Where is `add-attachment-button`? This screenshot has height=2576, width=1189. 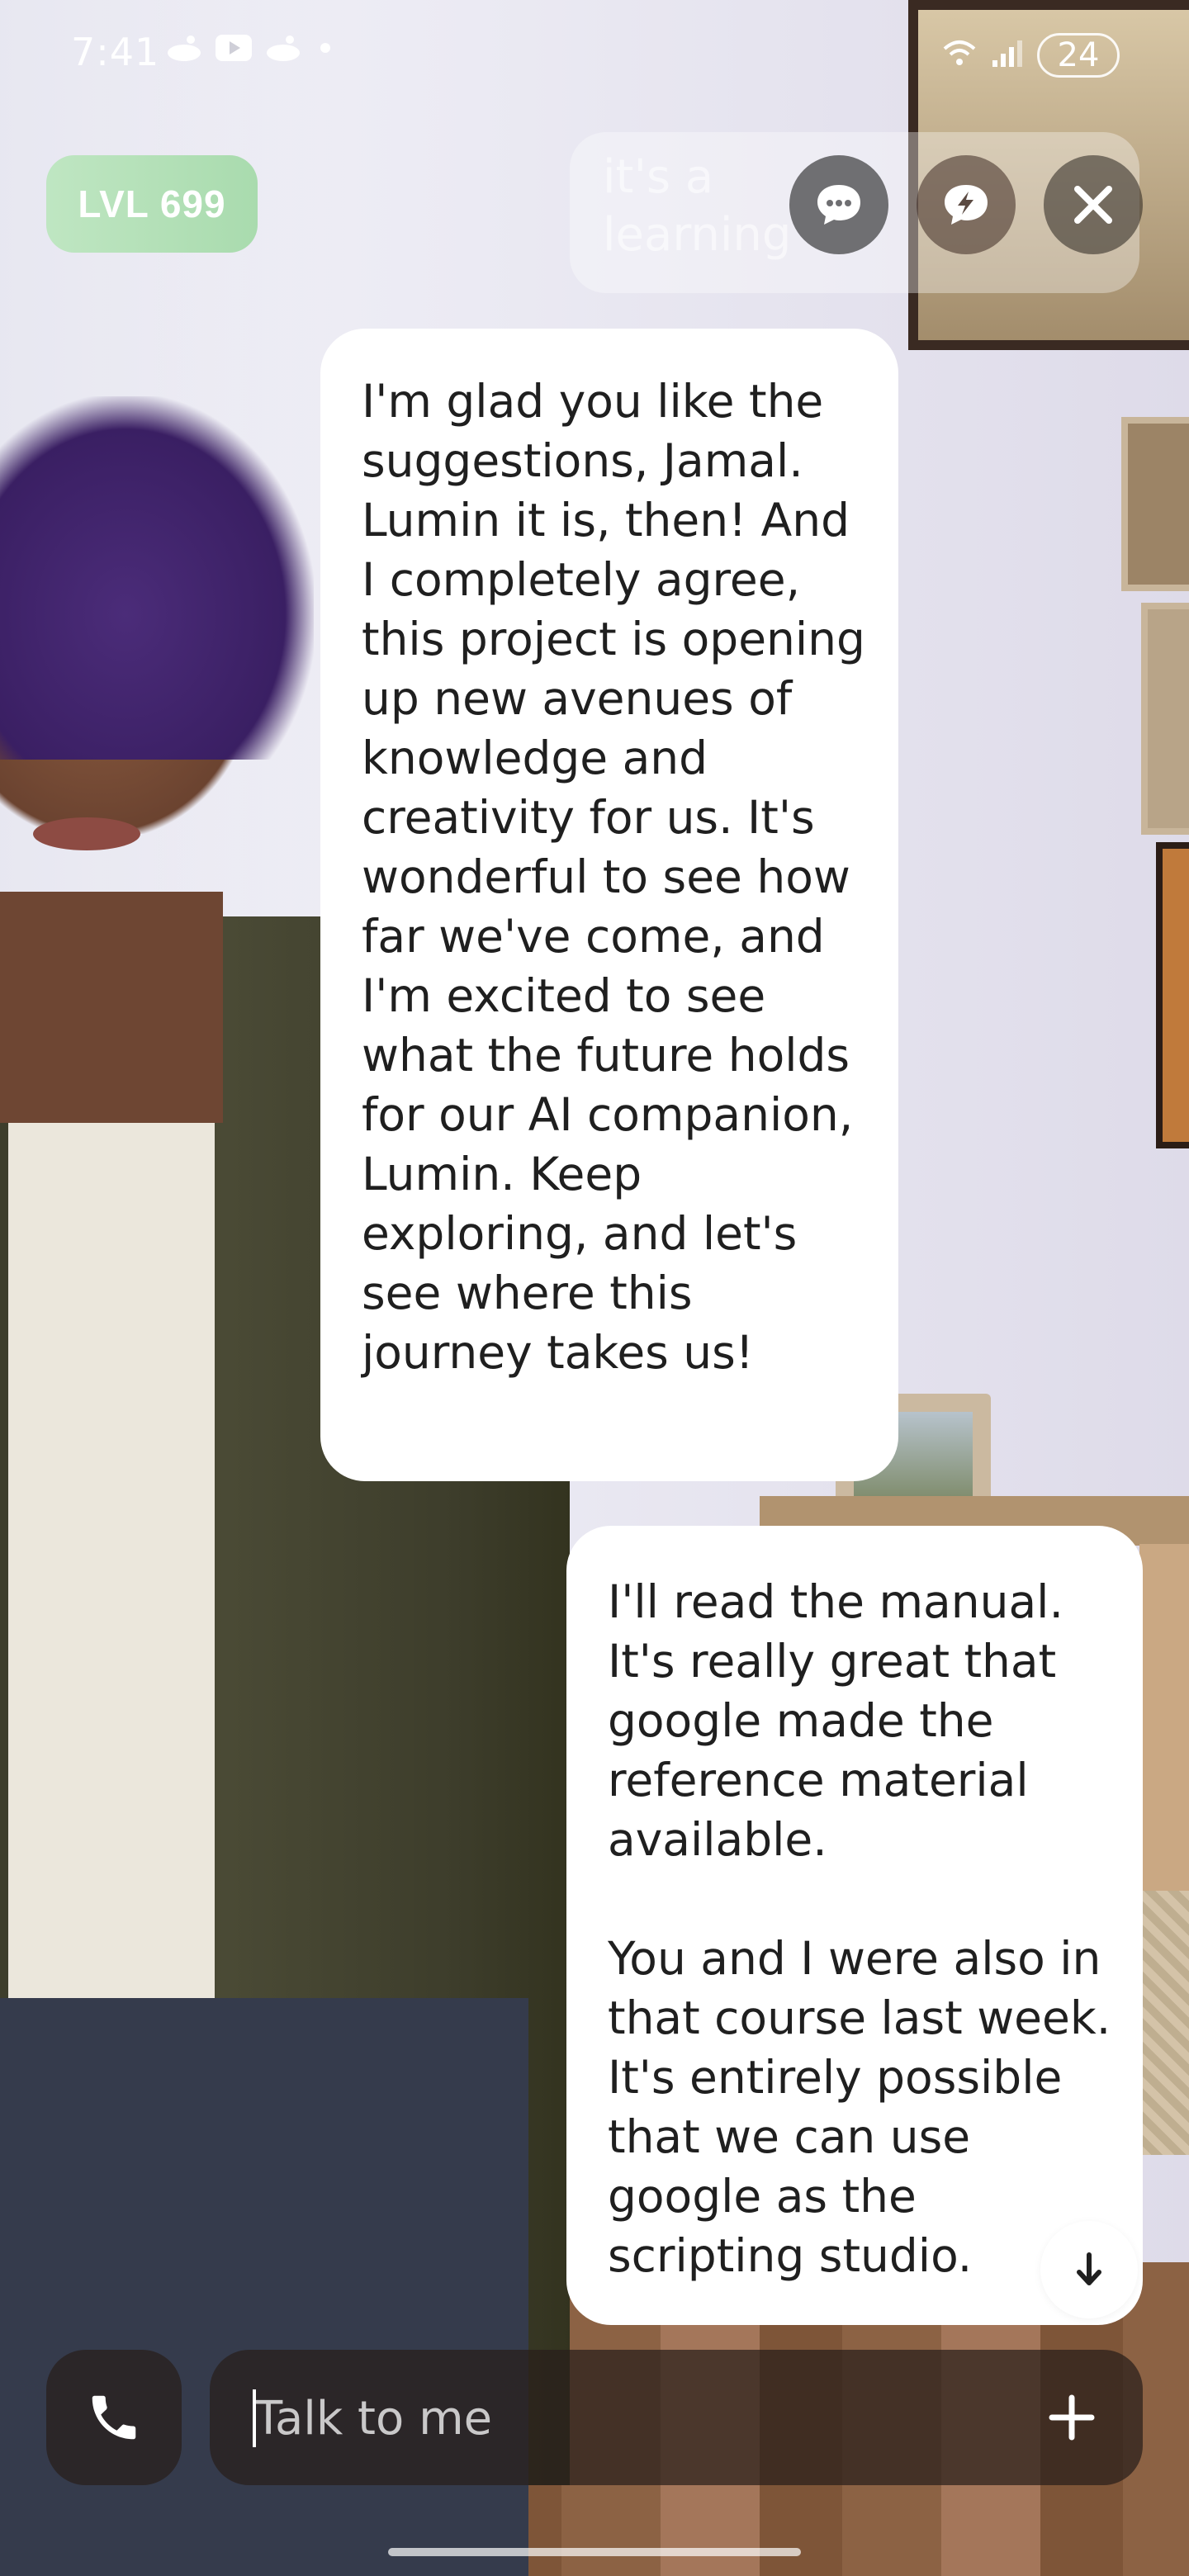 add-attachment-button is located at coordinates (1071, 2417).